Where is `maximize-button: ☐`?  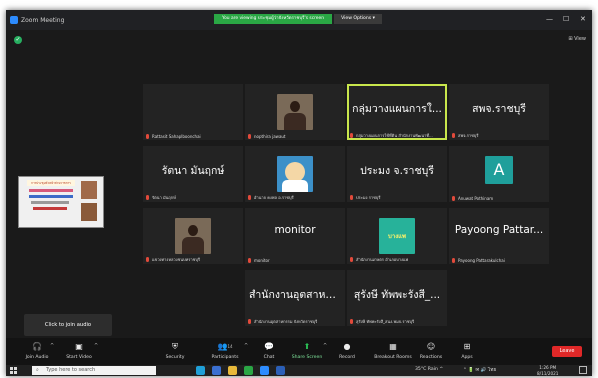 maximize-button: ☐ is located at coordinates (566, 19).